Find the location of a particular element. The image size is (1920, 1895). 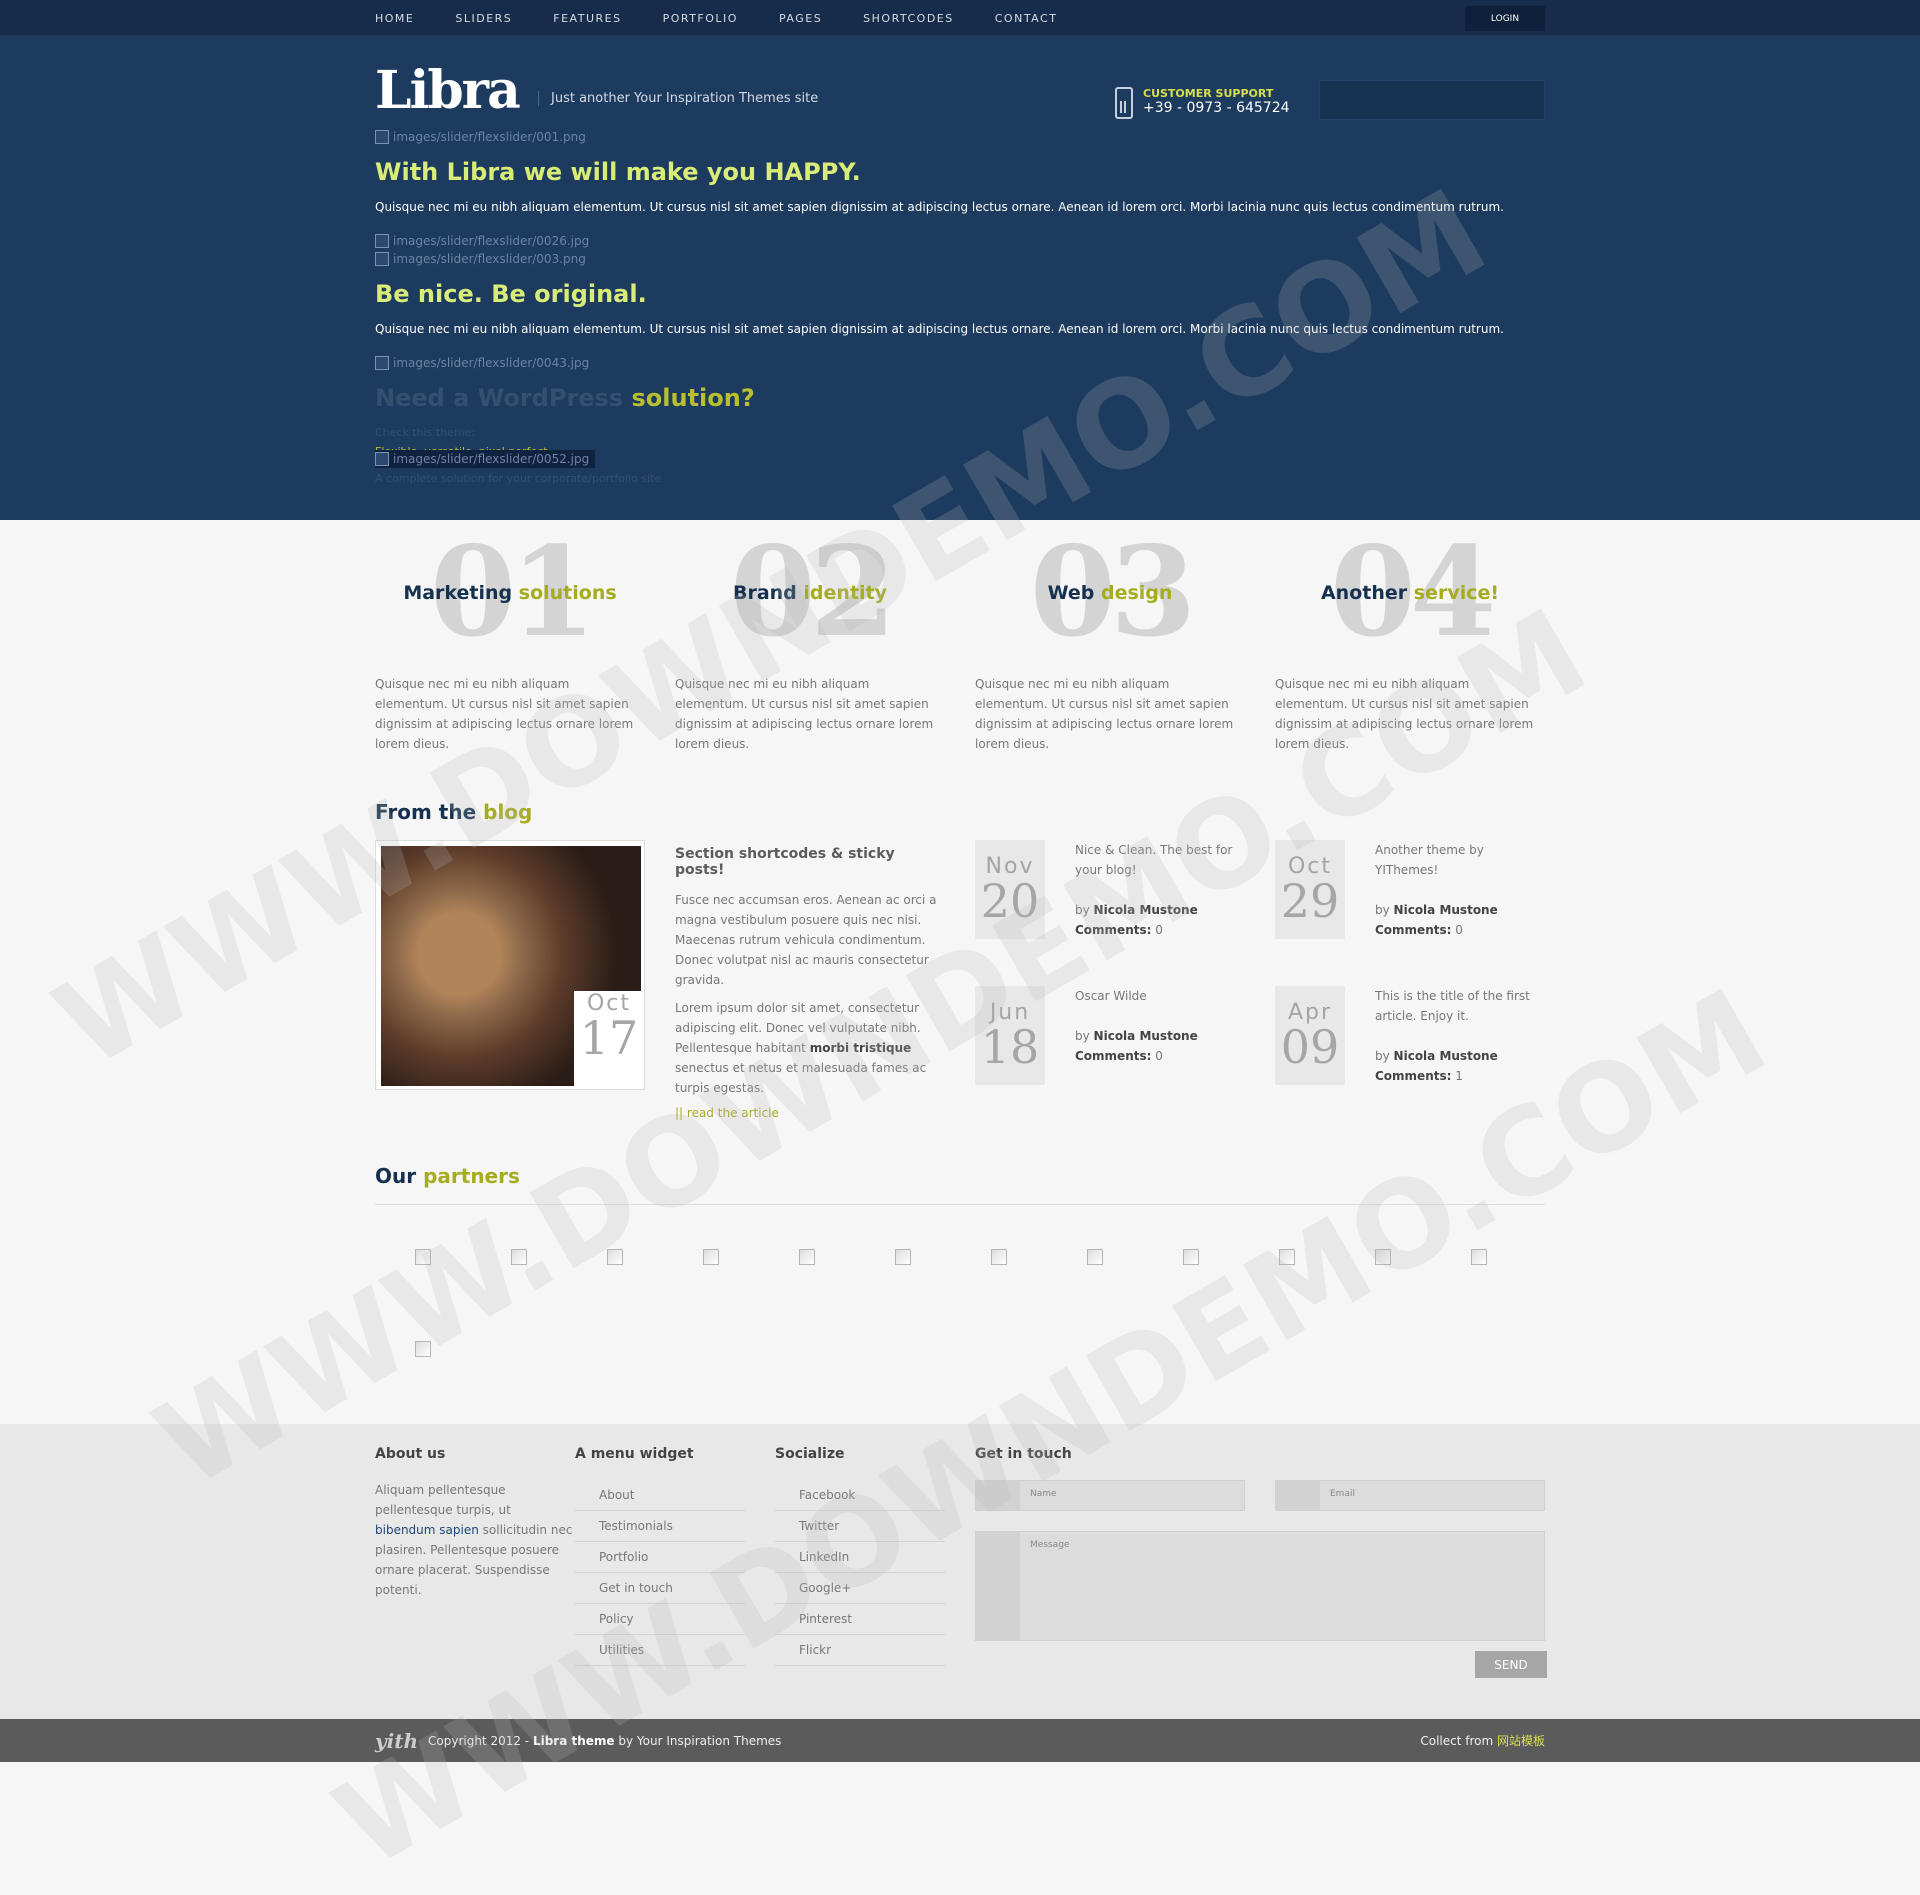

post-day: 29 is located at coordinates (1310, 901).